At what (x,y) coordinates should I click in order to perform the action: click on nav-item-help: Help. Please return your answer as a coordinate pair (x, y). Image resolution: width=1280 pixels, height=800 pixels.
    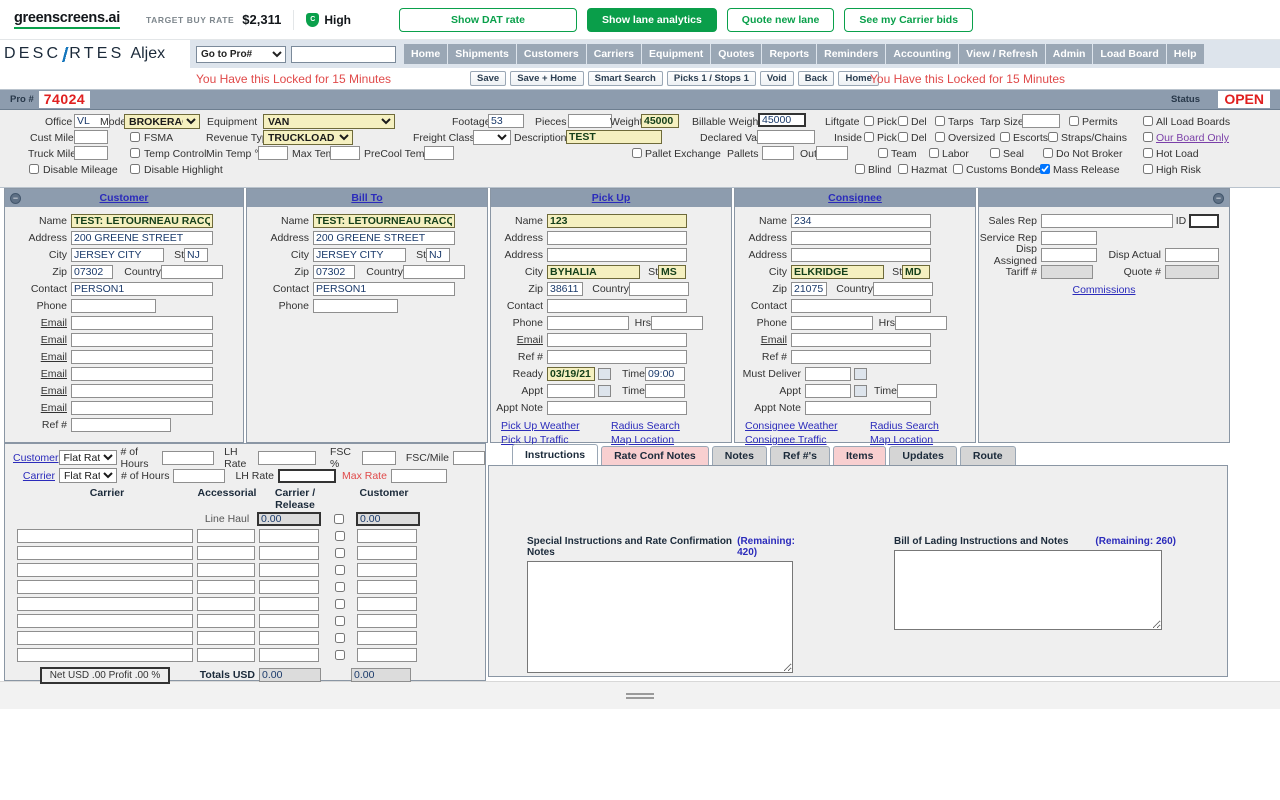
    Looking at the image, I should click on (1185, 54).